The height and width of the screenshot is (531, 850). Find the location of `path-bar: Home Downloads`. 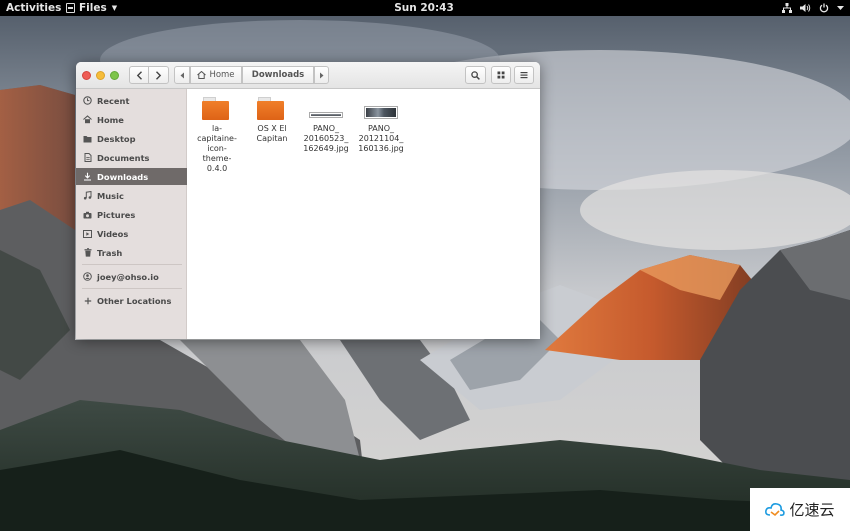

path-bar: Home Downloads is located at coordinates (251, 75).